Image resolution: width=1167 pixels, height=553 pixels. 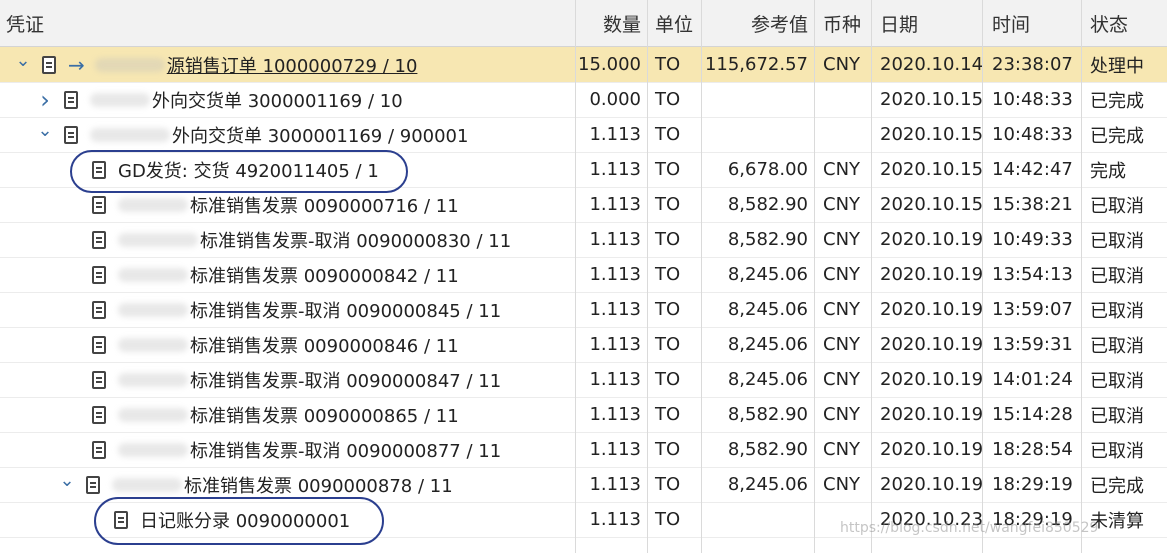 I want to click on cell-quantity: 0.000, so click(x=615, y=99).